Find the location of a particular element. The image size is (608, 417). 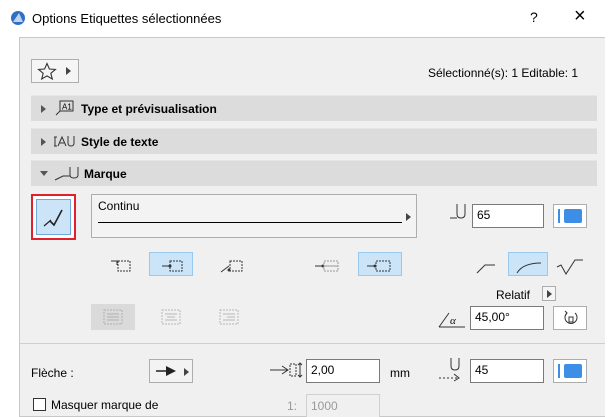

anchor-center-button is located at coordinates (171, 264).